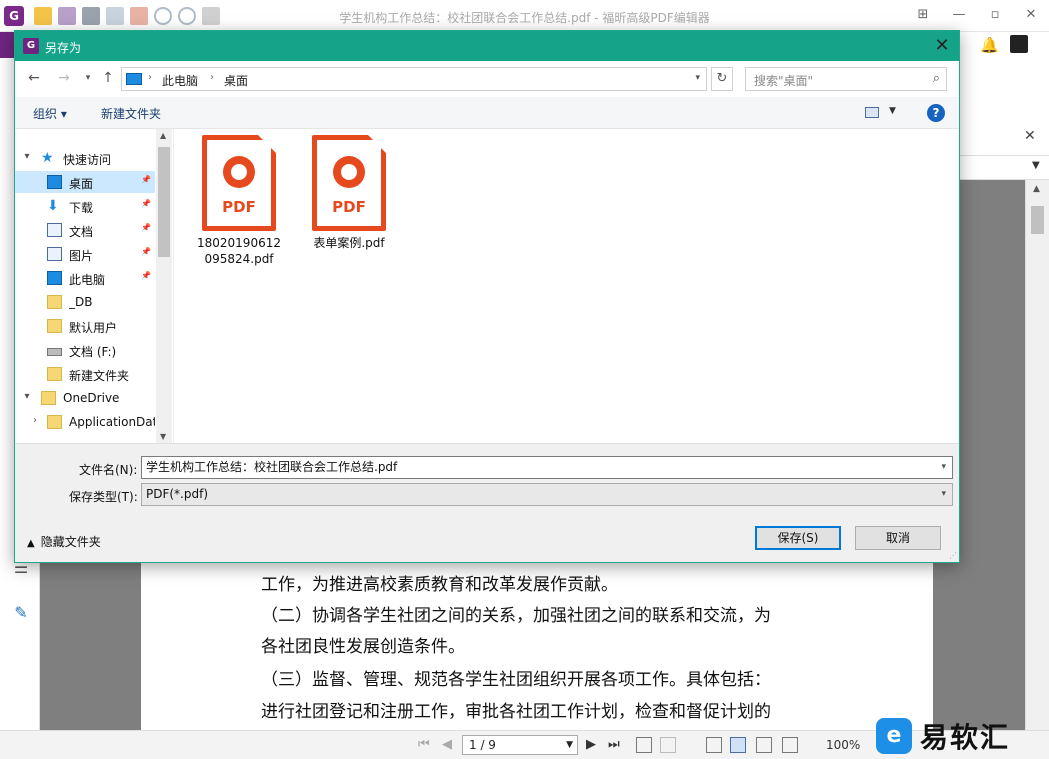  What do you see at coordinates (591, 744) in the screenshot?
I see `next-page-icon: ▶` at bounding box center [591, 744].